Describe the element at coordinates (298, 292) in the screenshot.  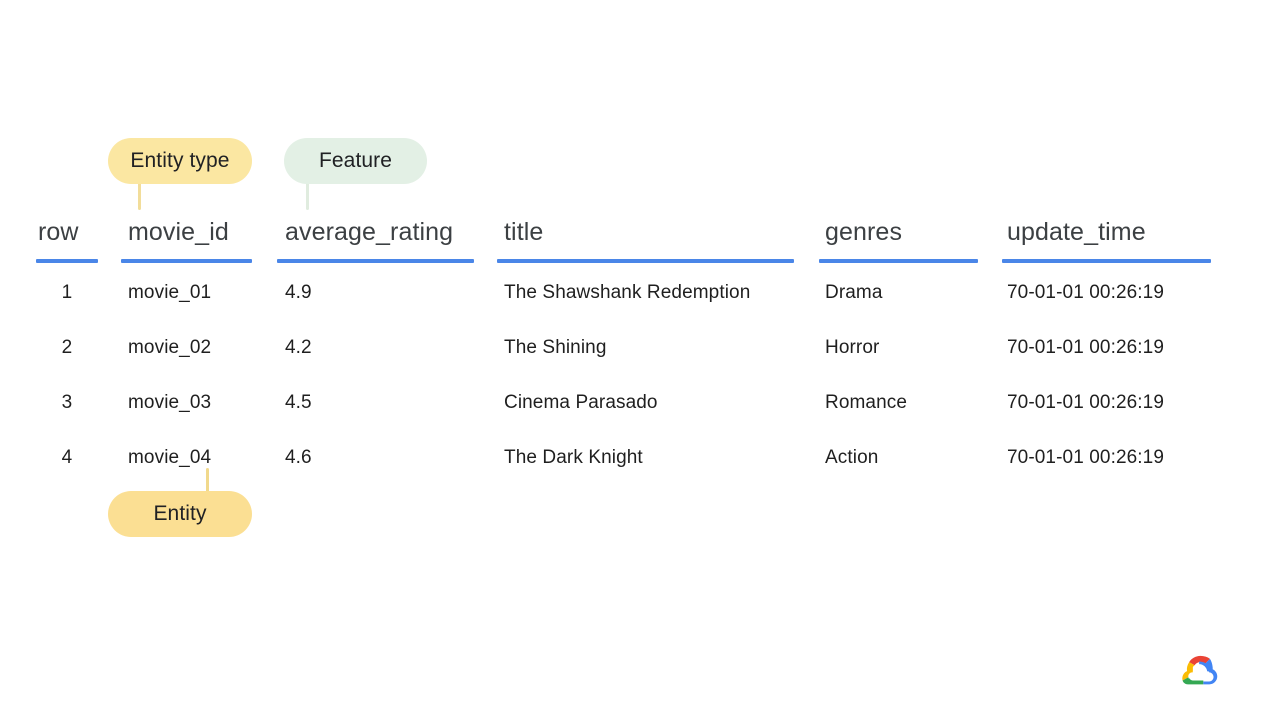
I see `cell-average-rating: 4.9` at that location.